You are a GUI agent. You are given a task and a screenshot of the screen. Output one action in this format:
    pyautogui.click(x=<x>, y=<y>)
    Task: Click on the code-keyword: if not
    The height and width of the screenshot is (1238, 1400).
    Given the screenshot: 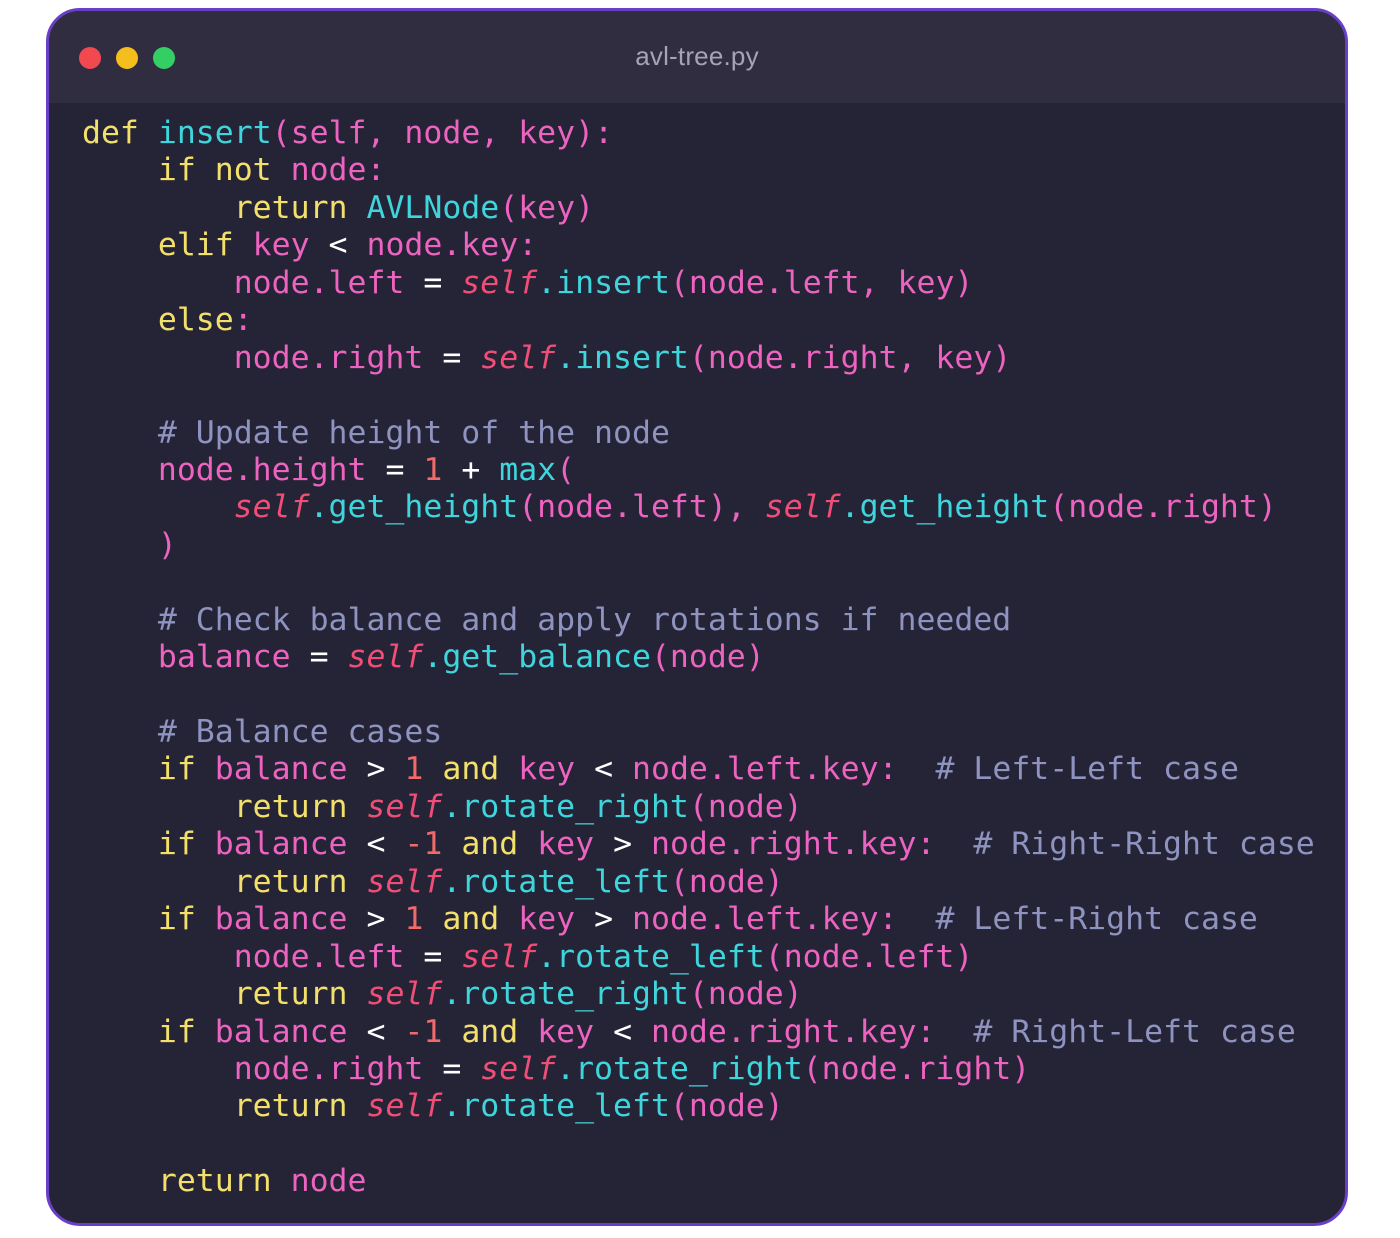 What is the action you would take?
    pyautogui.click(x=214, y=170)
    